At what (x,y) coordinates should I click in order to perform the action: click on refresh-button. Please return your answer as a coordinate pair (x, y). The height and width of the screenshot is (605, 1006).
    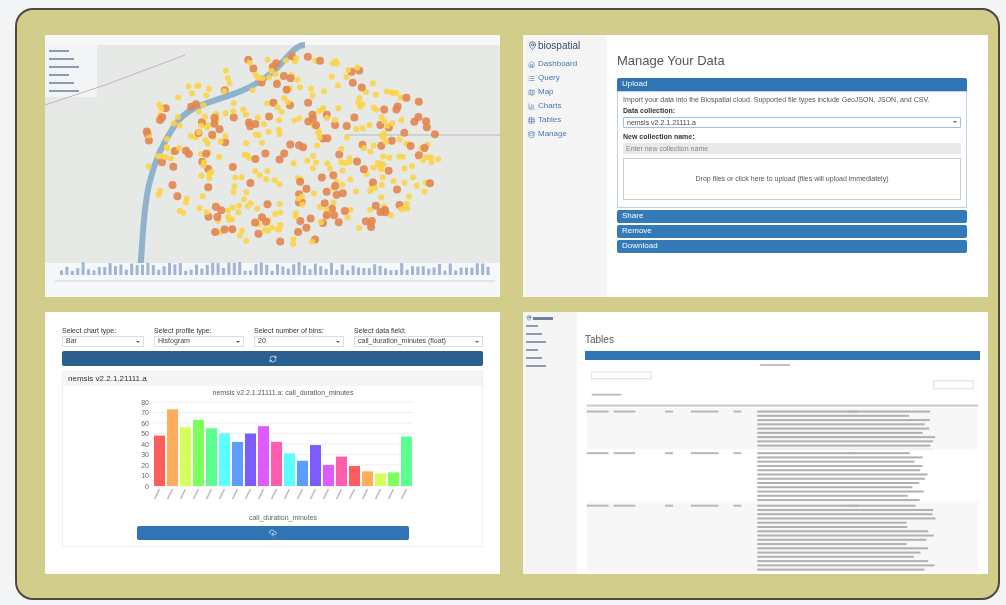
    Looking at the image, I should click on (272, 358).